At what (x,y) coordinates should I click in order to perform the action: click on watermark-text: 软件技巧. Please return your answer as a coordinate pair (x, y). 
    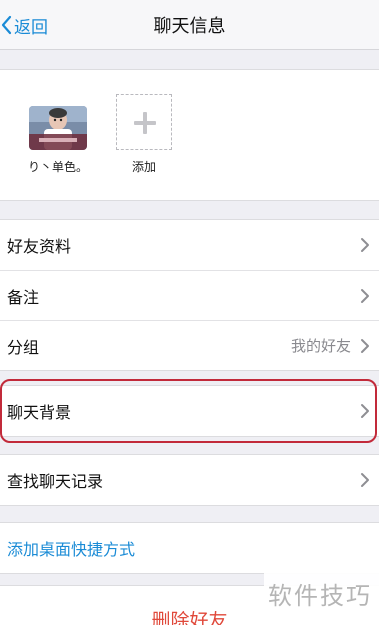
    Looking at the image, I should click on (320, 596).